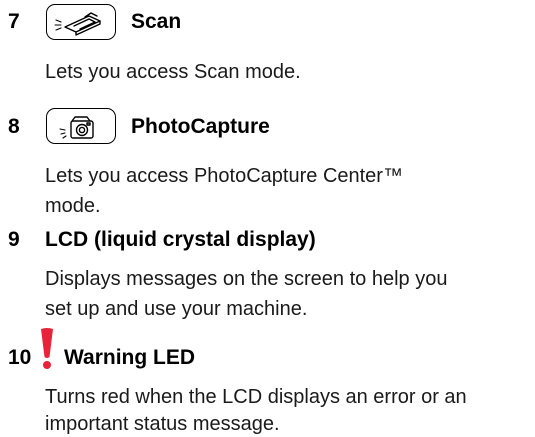  I want to click on camera-icon, so click(76, 127).